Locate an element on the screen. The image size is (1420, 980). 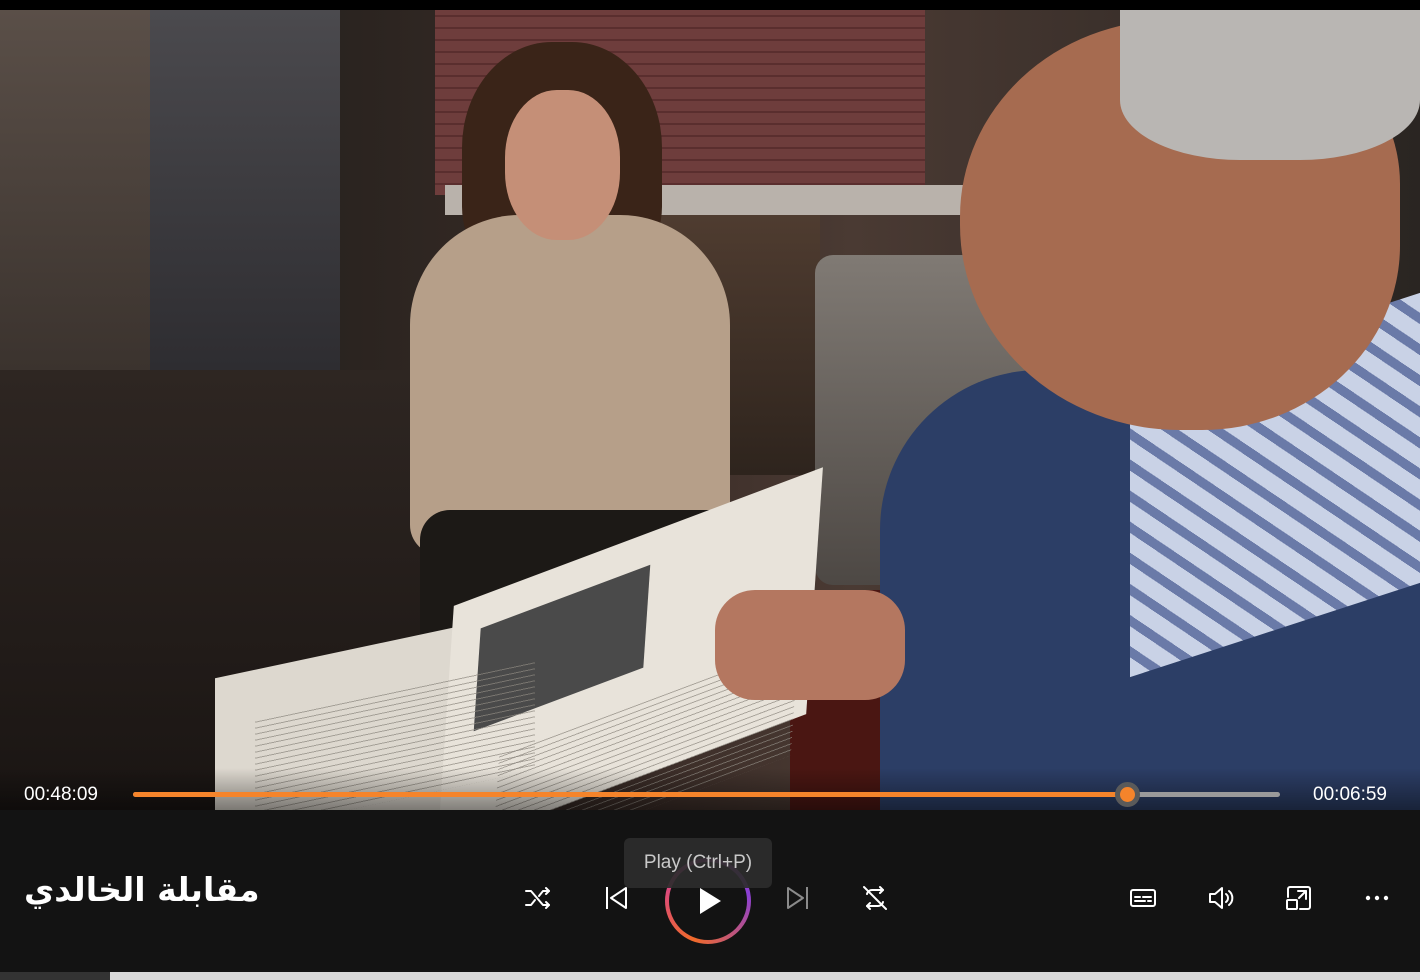
mini-player-button is located at coordinates (1299, 898).